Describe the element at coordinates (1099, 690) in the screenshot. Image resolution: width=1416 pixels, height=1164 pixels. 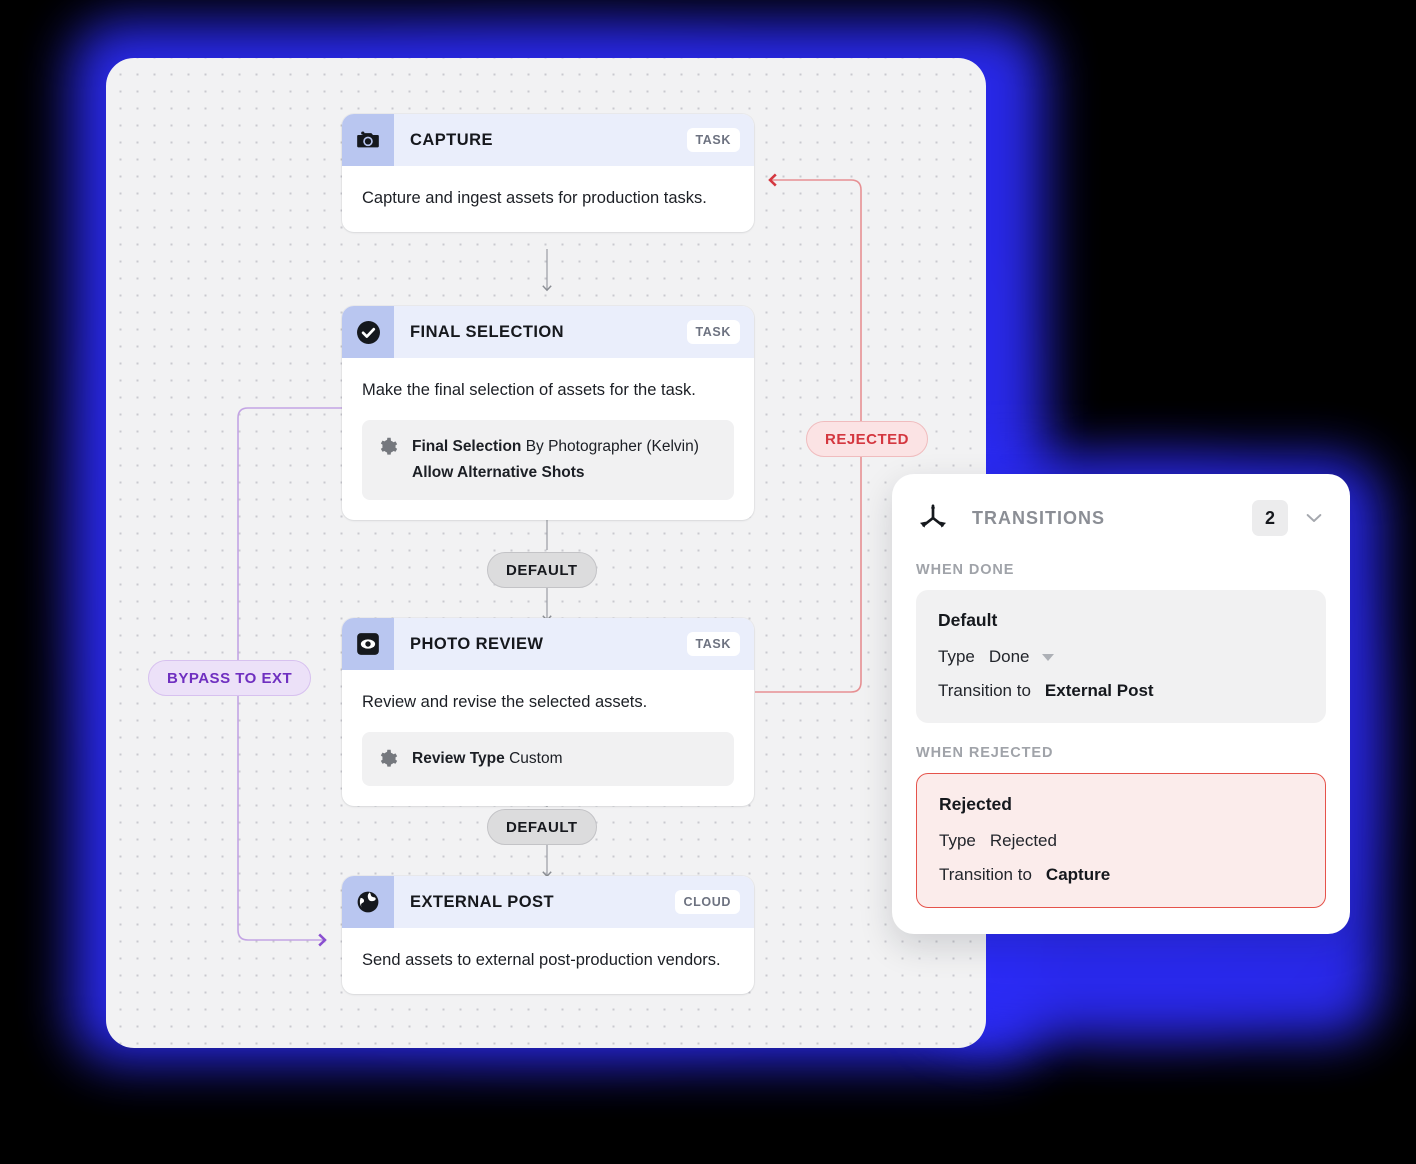
I see `transition-target-value: External Post` at that location.